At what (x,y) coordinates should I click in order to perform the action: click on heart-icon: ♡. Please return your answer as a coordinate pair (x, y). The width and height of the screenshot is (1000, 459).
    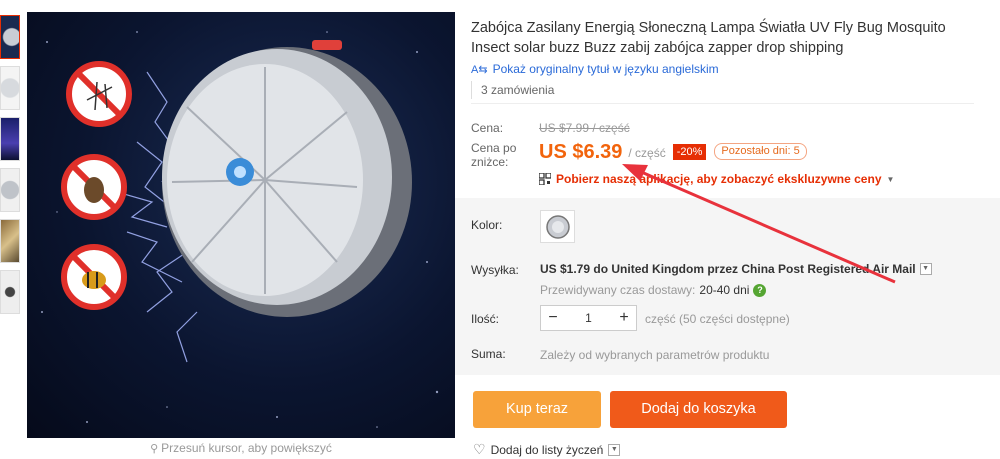
    Looking at the image, I should click on (479, 449).